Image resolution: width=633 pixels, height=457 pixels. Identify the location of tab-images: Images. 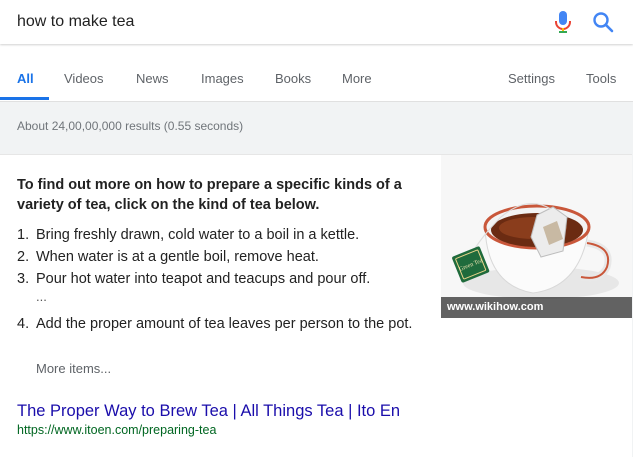
(222, 79).